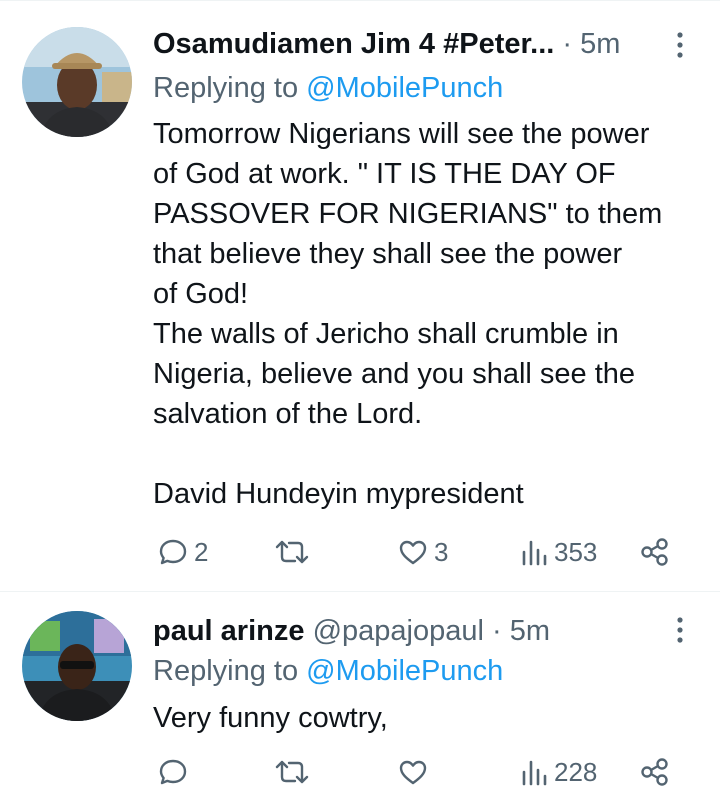 The height and width of the screenshot is (792, 720). I want to click on views-button: 228, so click(558, 772).